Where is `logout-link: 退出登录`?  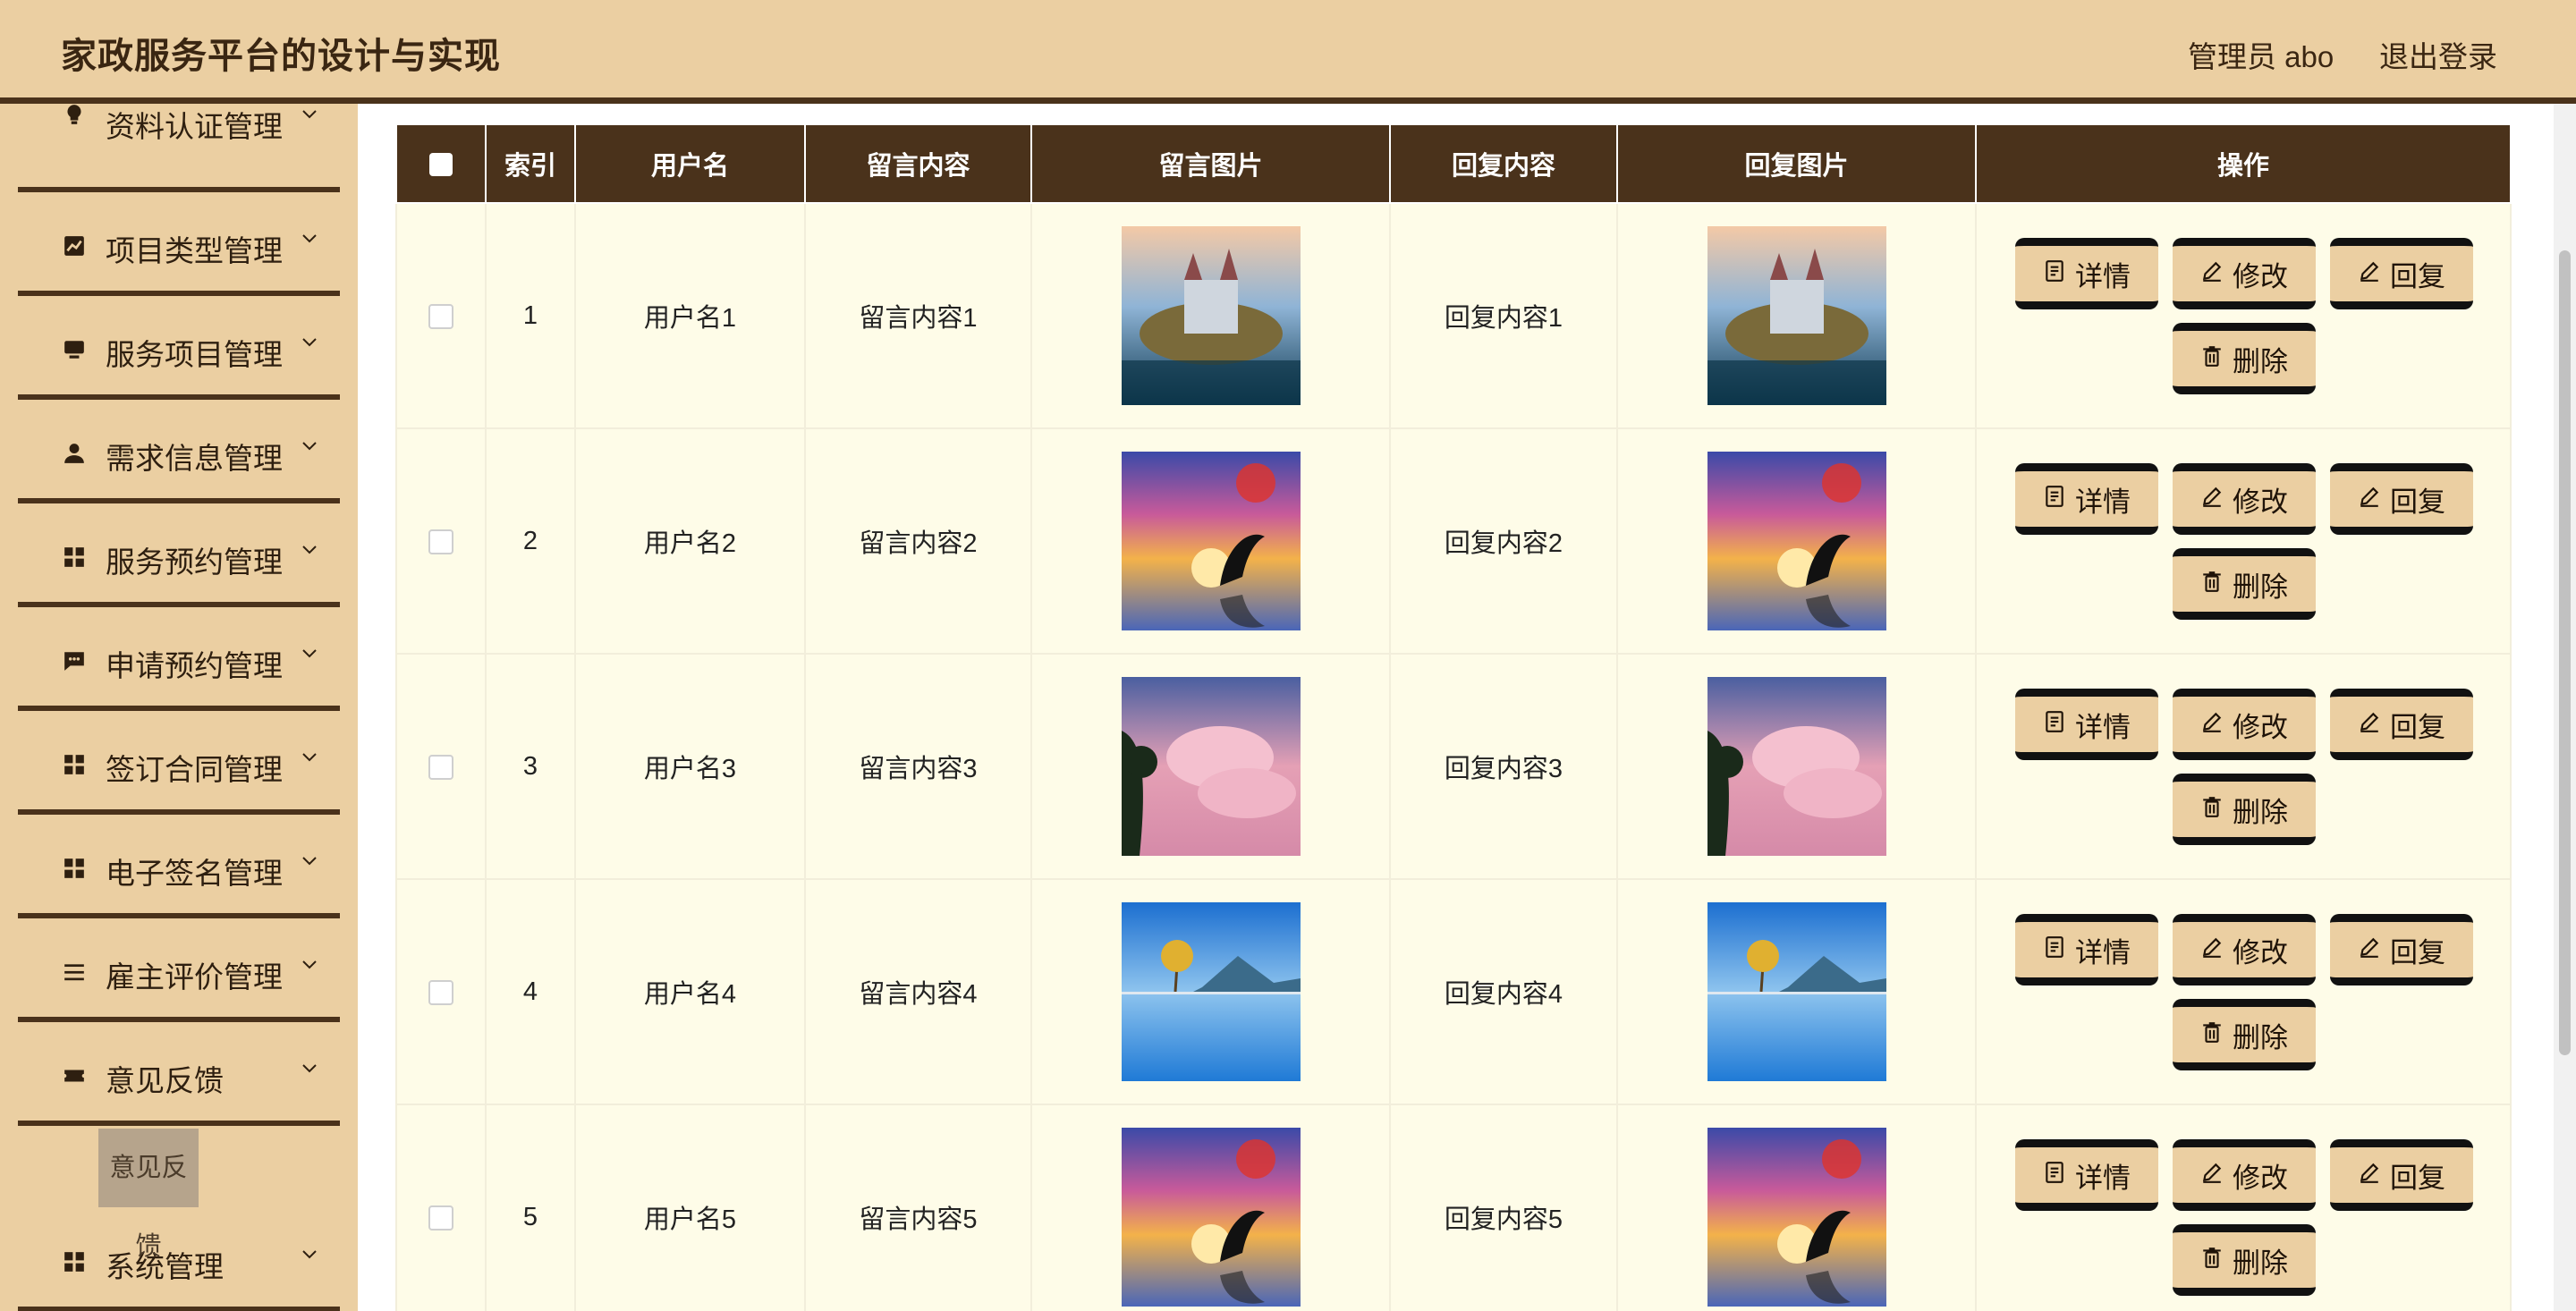
logout-link: 退出登录 is located at coordinates (2438, 54).